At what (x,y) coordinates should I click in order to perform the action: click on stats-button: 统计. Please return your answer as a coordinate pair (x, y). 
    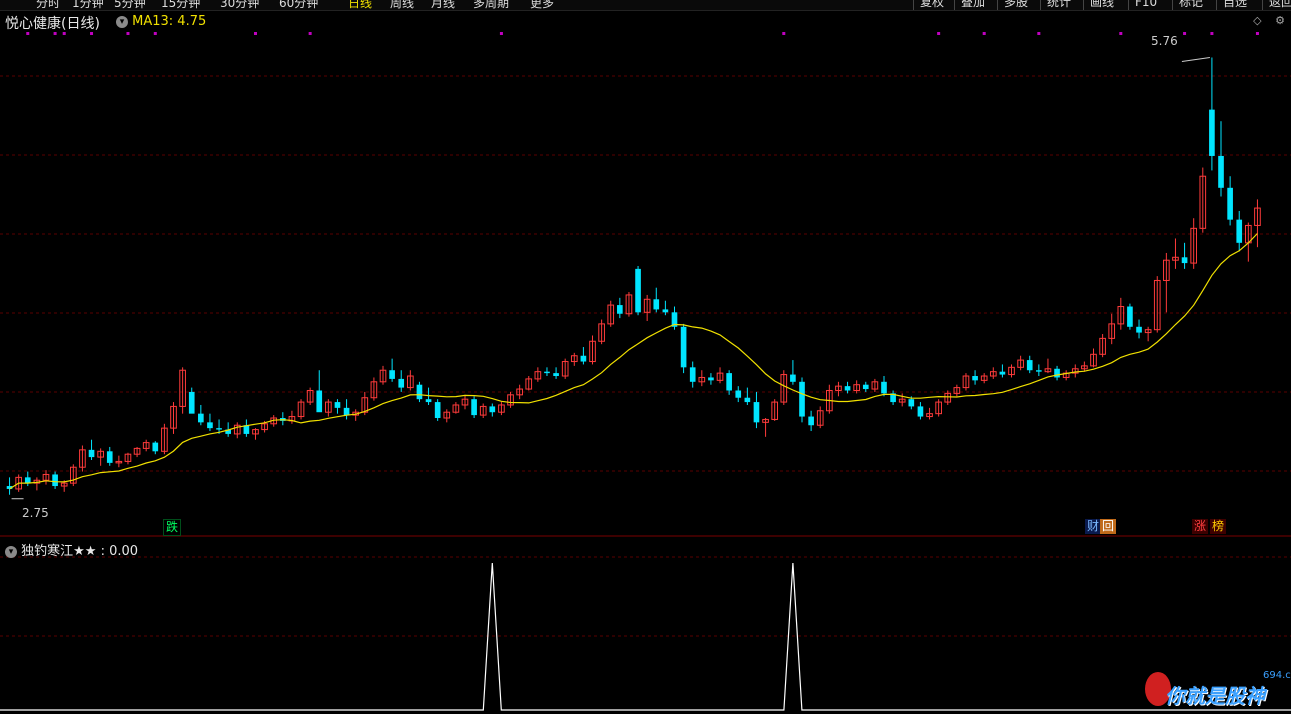
    Looking at the image, I should click on (1058, 5).